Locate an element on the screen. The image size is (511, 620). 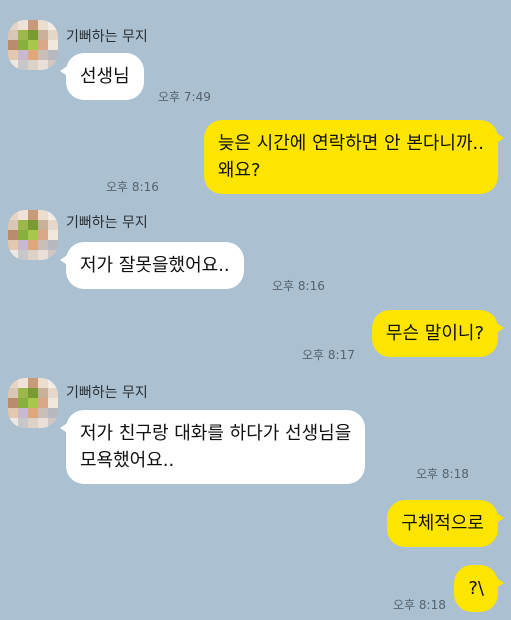
message-text: 저가 잘못을했어요.. is located at coordinates (155, 265).